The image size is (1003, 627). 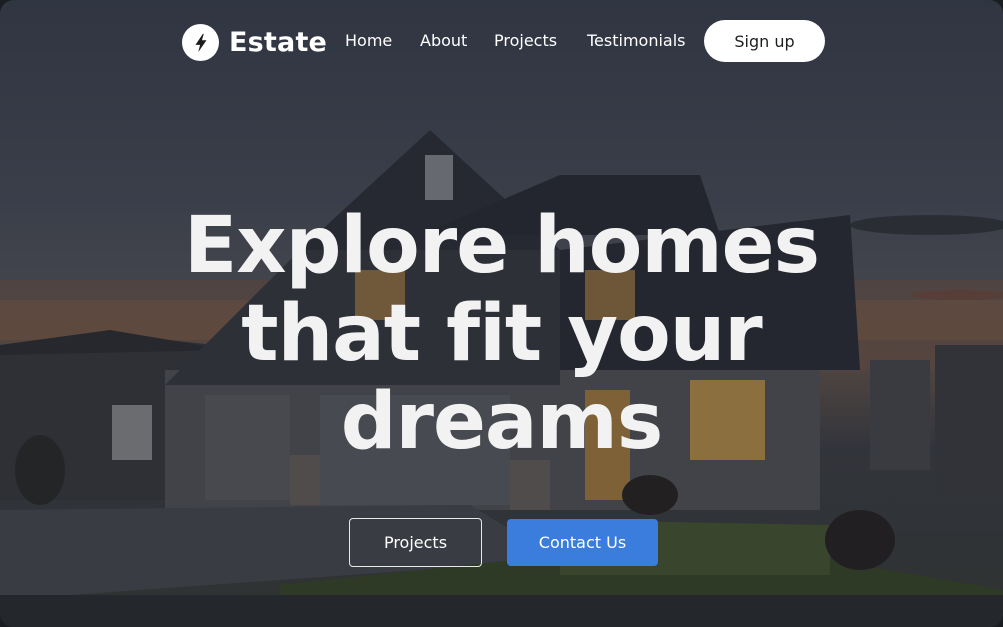 What do you see at coordinates (200, 42) in the screenshot?
I see `lightning-bolt-icon` at bounding box center [200, 42].